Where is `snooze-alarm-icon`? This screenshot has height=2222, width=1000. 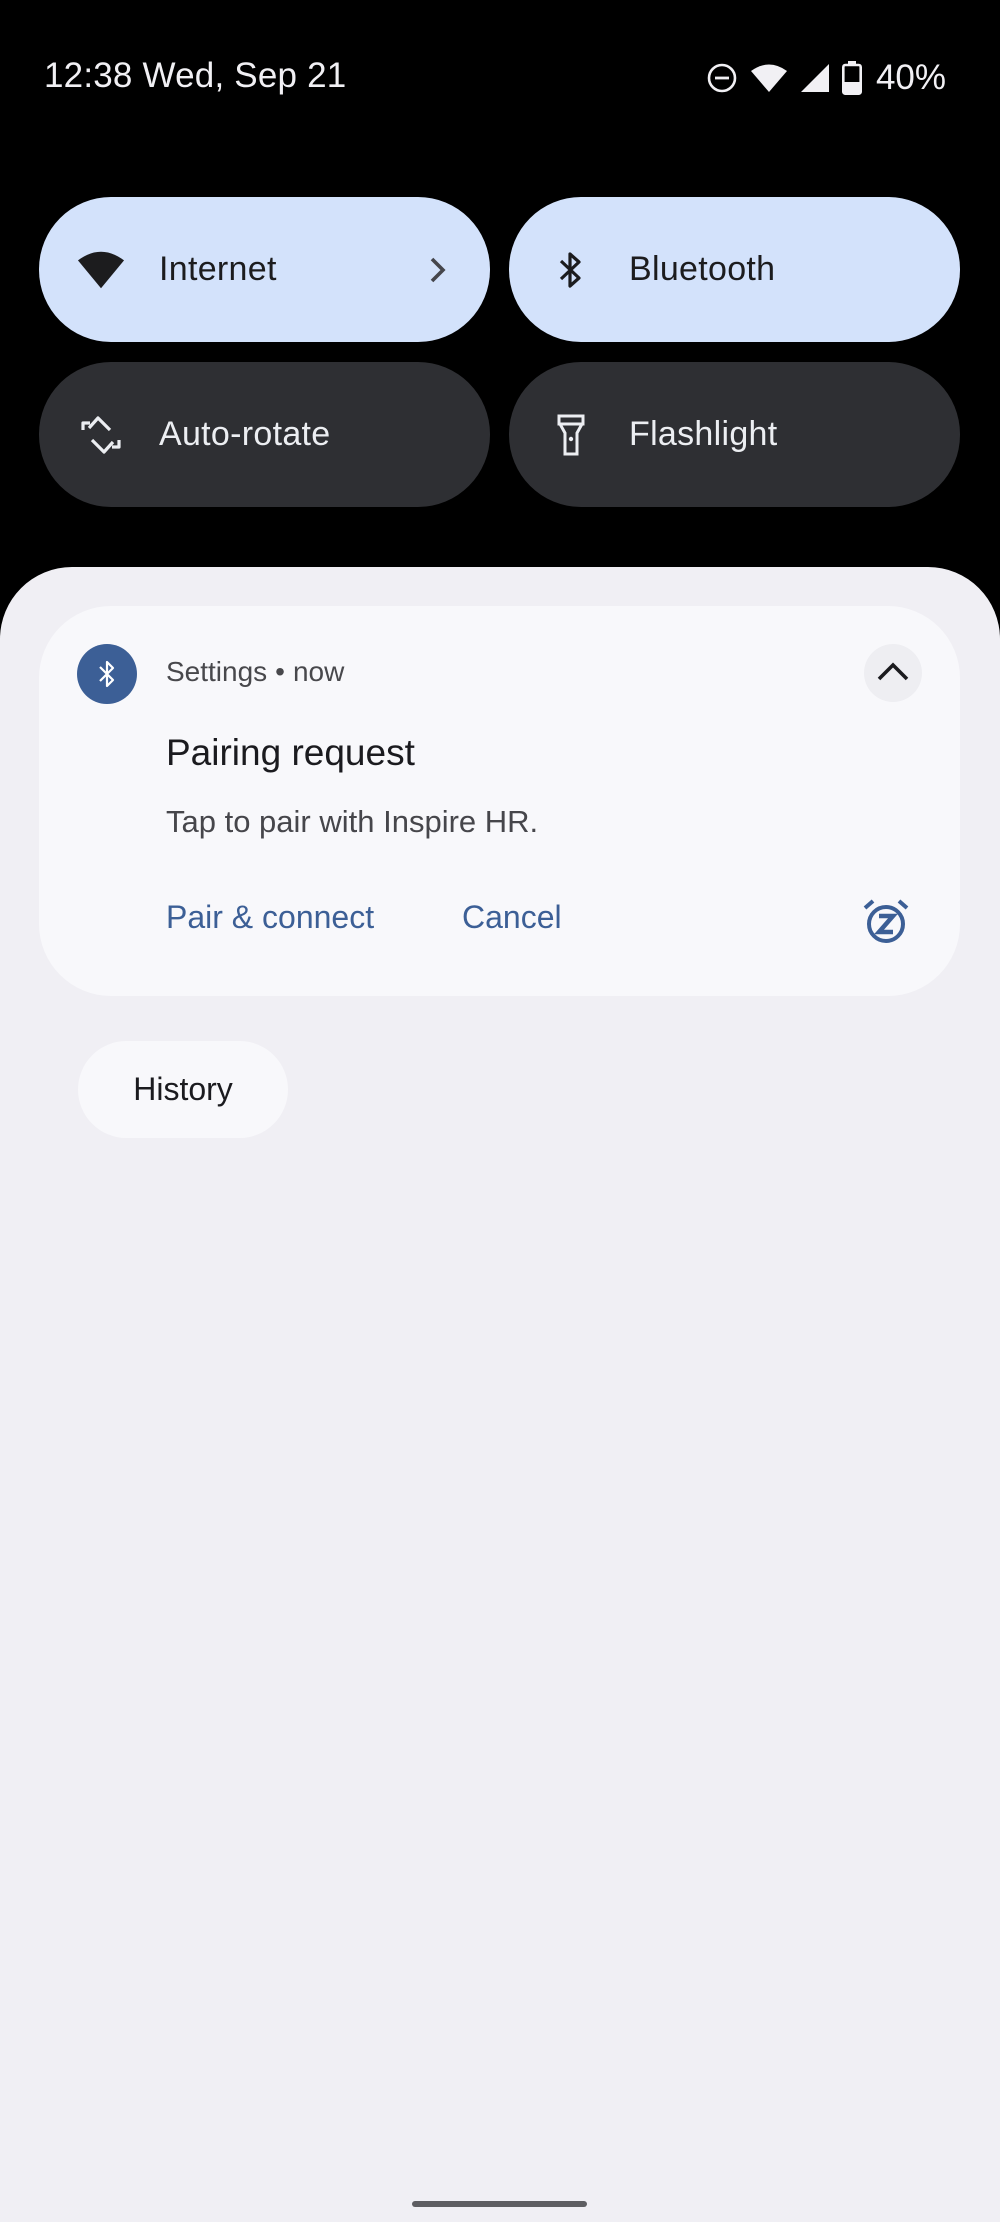 snooze-alarm-icon is located at coordinates (886, 921).